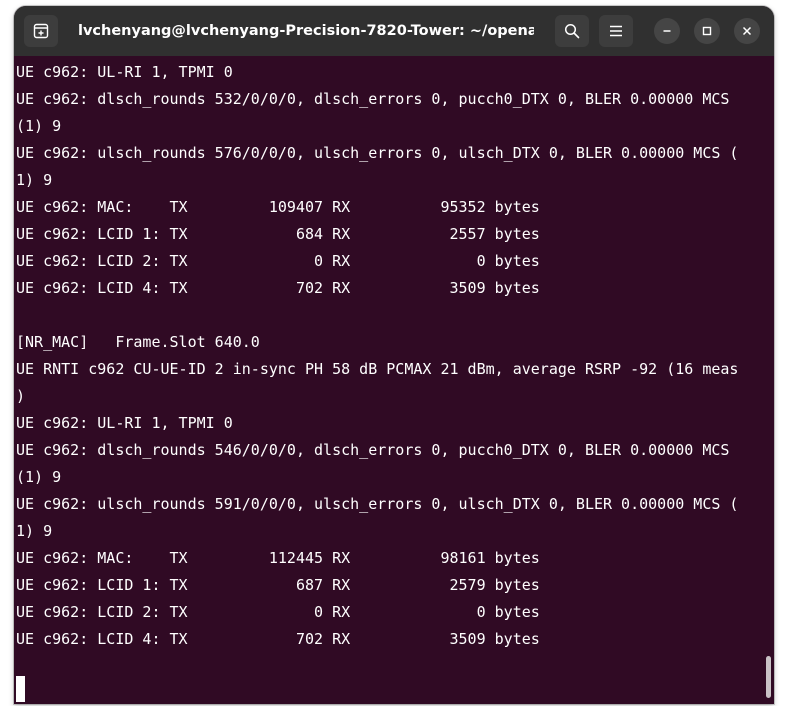 This screenshot has height=706, width=798. What do you see at coordinates (20, 689) in the screenshot?
I see `text-cursor` at bounding box center [20, 689].